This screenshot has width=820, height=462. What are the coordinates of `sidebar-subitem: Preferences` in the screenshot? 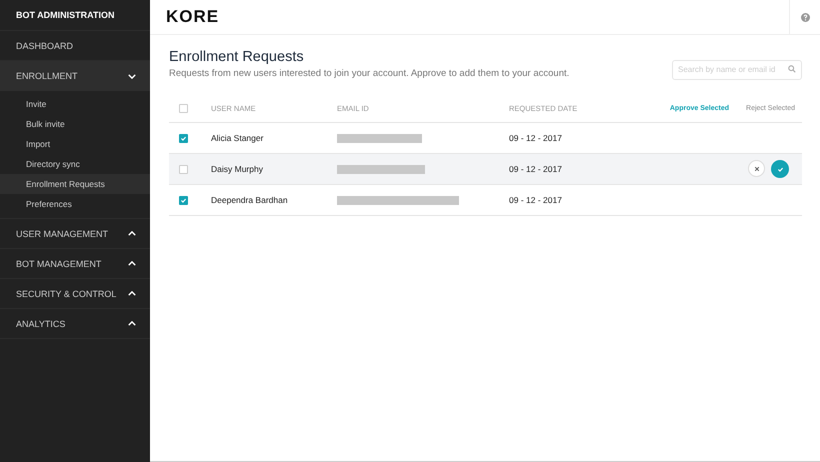 It's located at (75, 204).